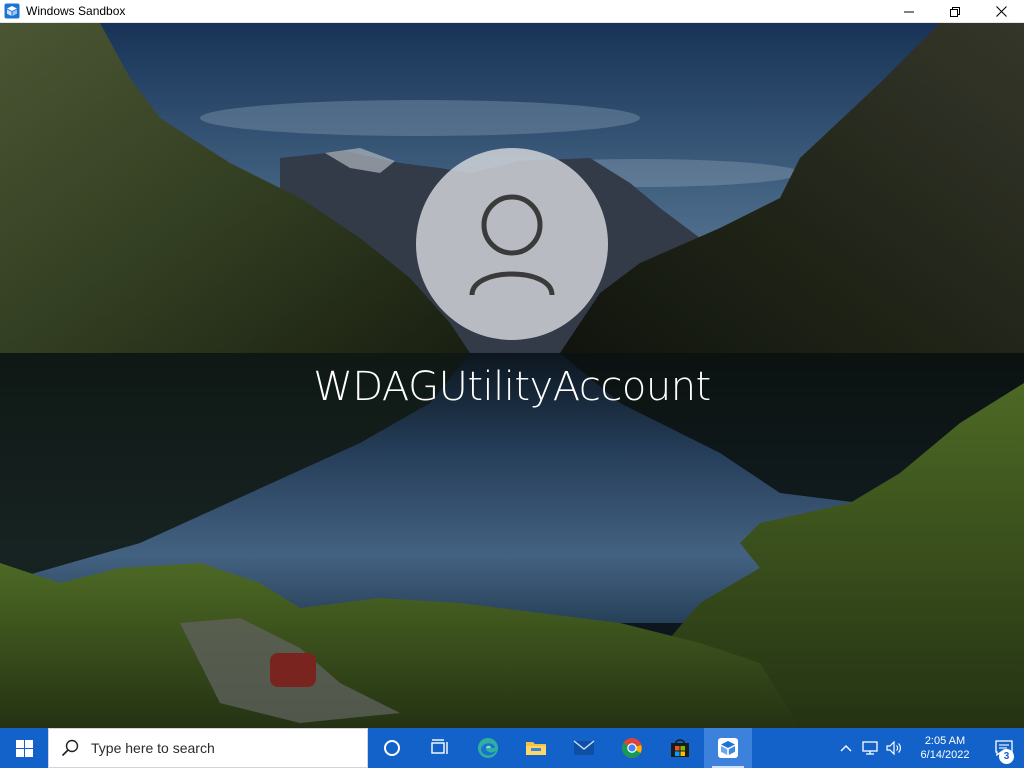 The width and height of the screenshot is (1024, 768). I want to click on store-icon, so click(680, 748).